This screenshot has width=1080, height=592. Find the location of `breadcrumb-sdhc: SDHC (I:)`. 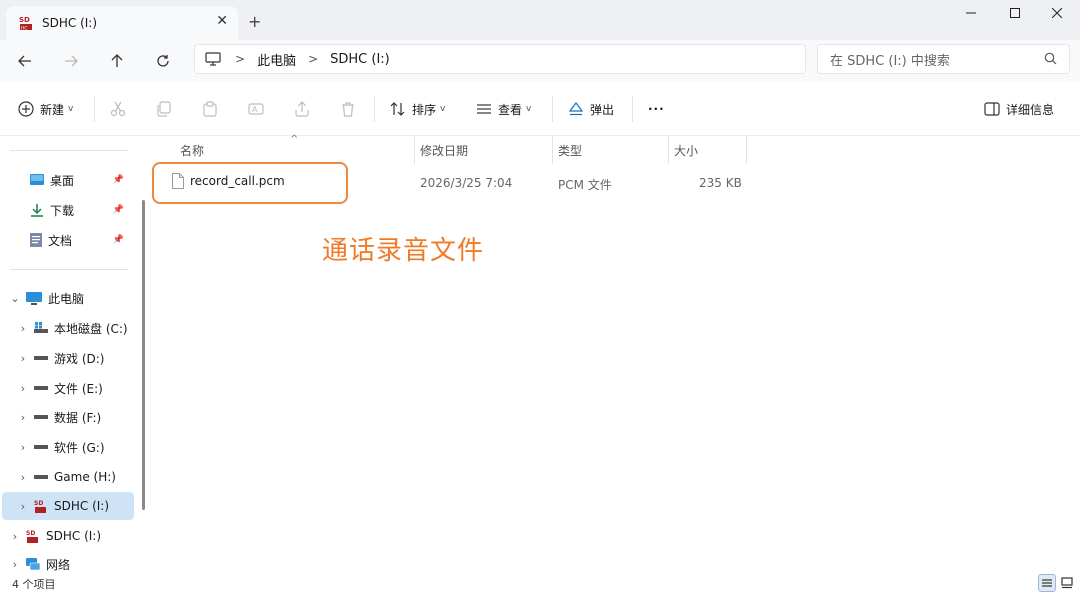

breadcrumb-sdhc: SDHC (I:) is located at coordinates (360, 59).